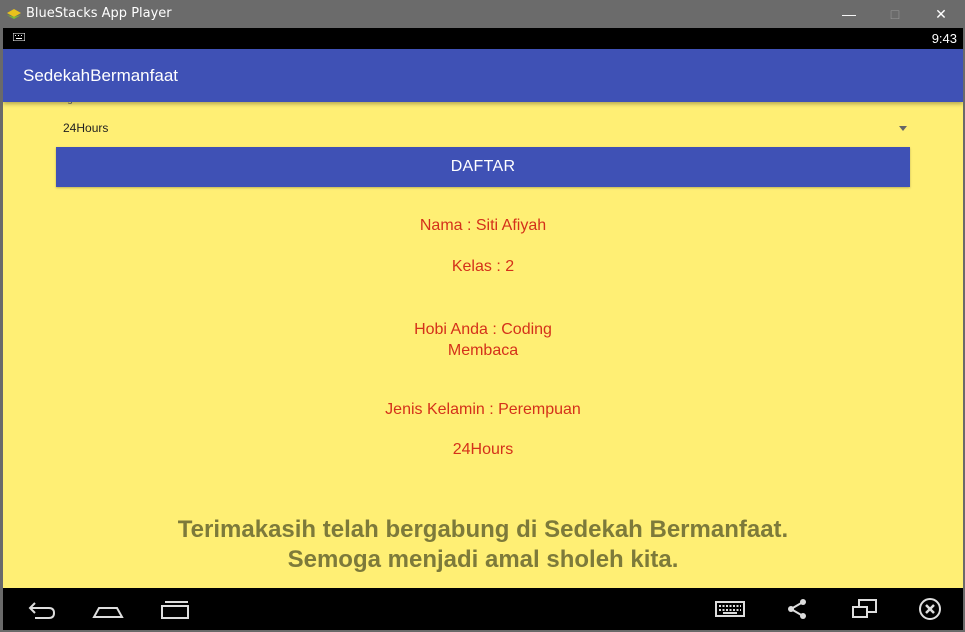  What do you see at coordinates (483, 167) in the screenshot?
I see `daftar-button: DAFTAR` at bounding box center [483, 167].